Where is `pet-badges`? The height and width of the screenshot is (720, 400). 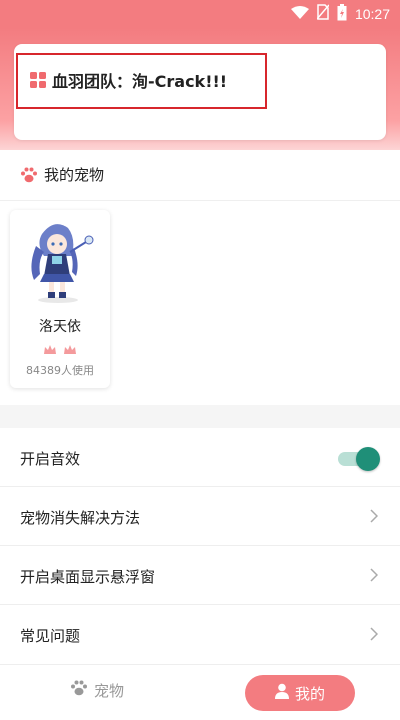
pet-badges is located at coordinates (60, 349).